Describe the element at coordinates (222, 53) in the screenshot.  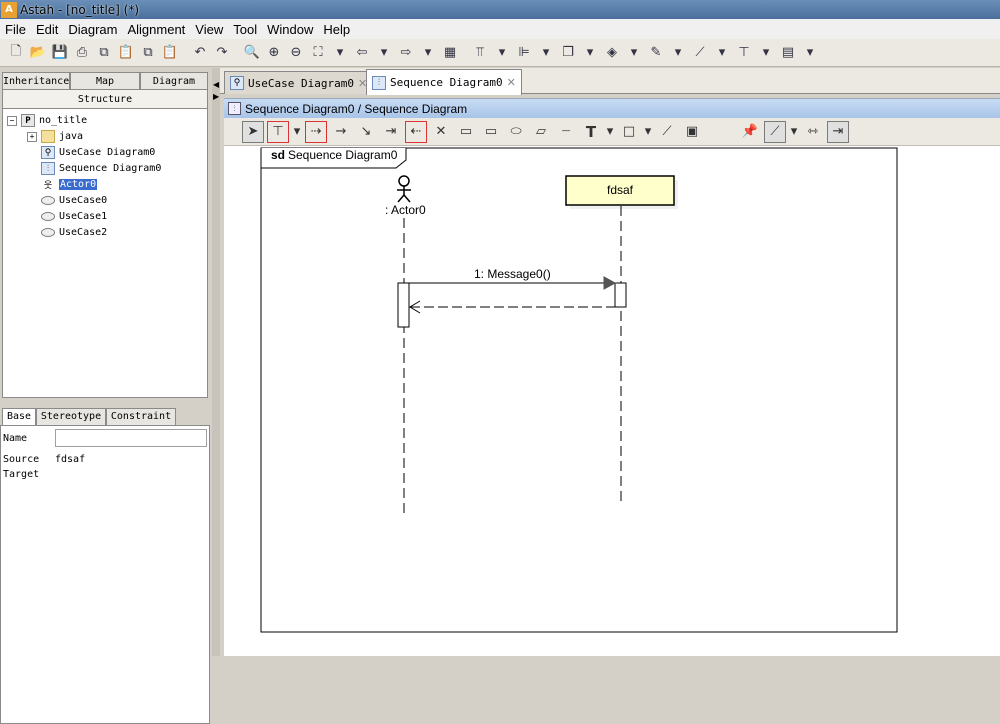
I see `redo-icon: ↷` at that location.